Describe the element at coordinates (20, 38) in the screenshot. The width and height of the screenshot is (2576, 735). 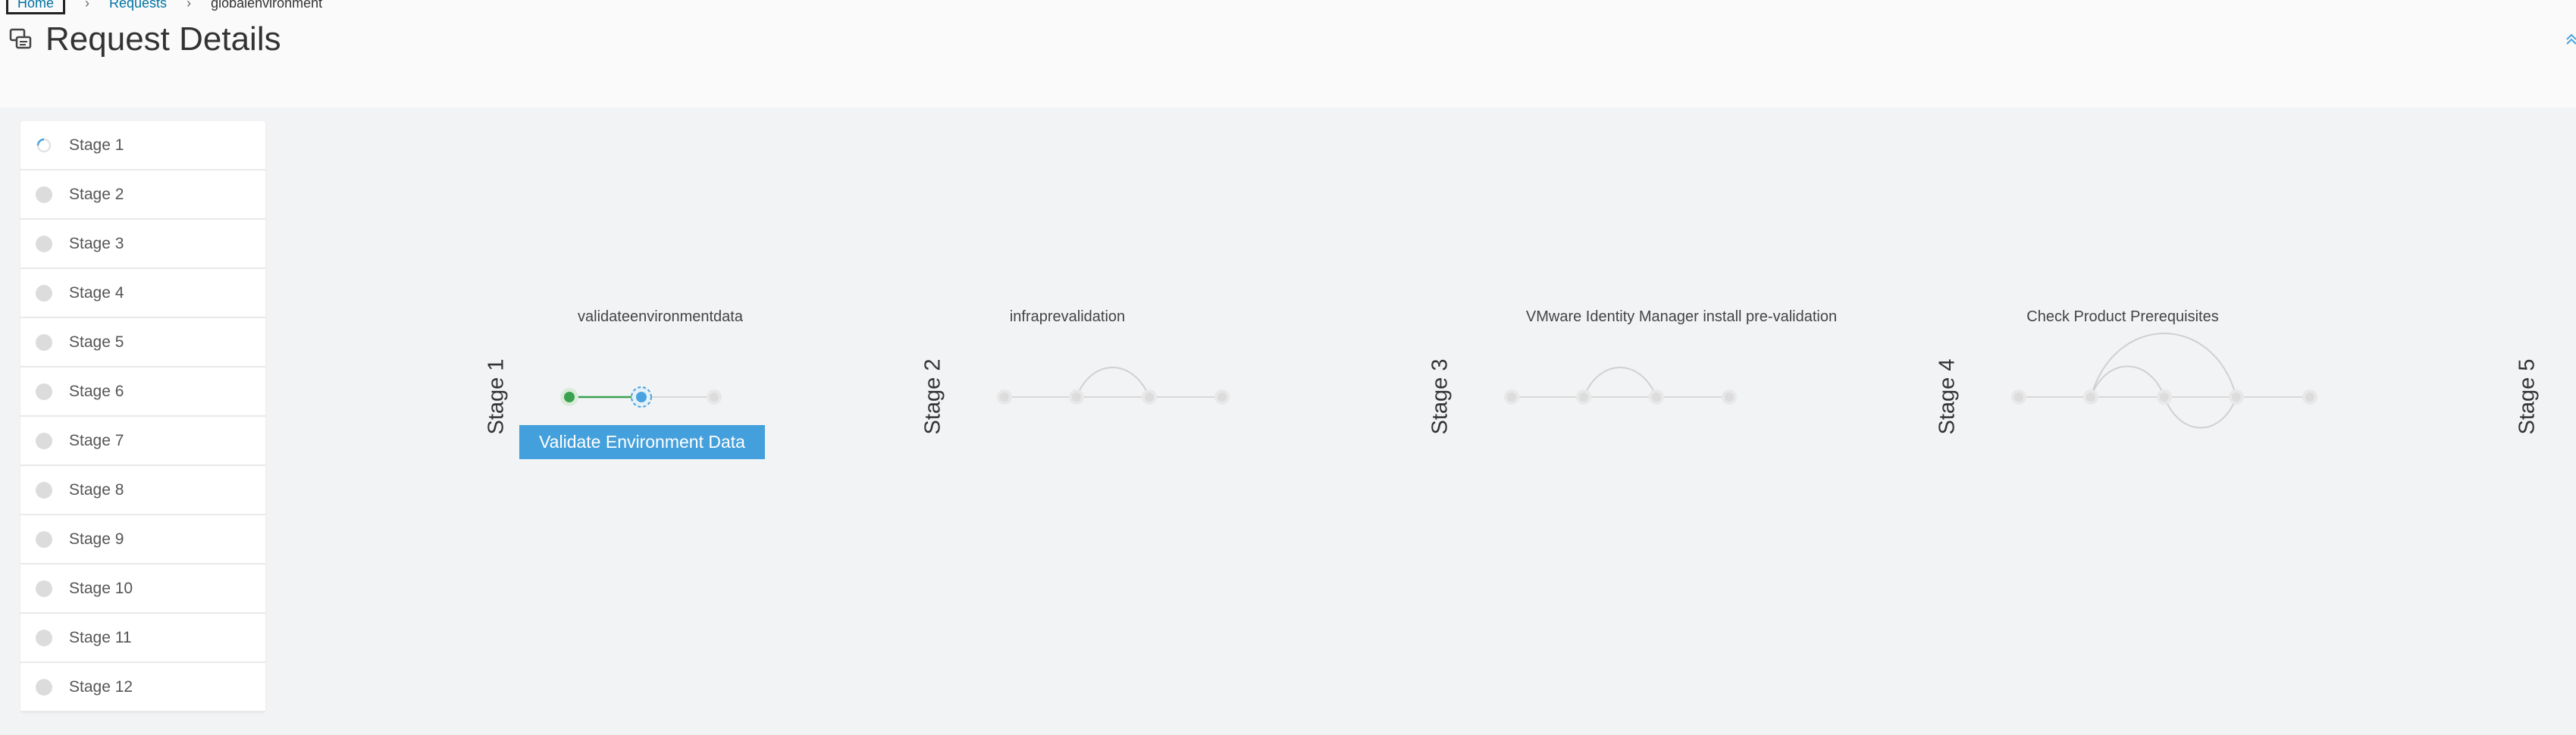
I see `request-icon` at that location.